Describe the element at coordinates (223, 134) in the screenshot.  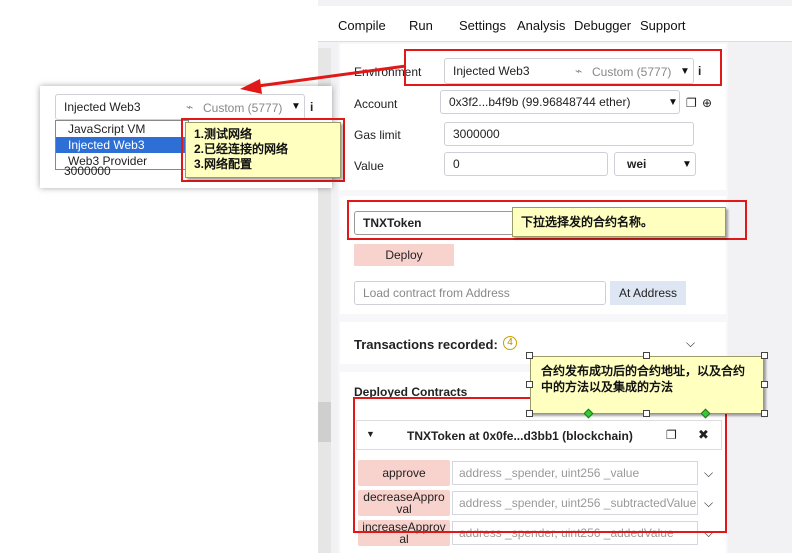
I see `network-note-line: 1.测试网络` at that location.